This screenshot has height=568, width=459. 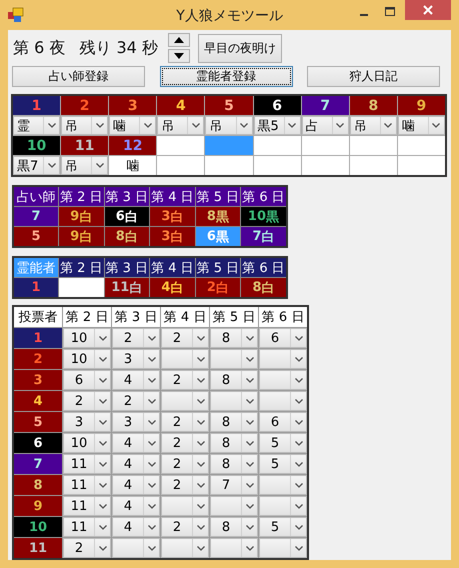 What do you see at coordinates (373, 76) in the screenshot?
I see `register-button: 狩人日記` at bounding box center [373, 76].